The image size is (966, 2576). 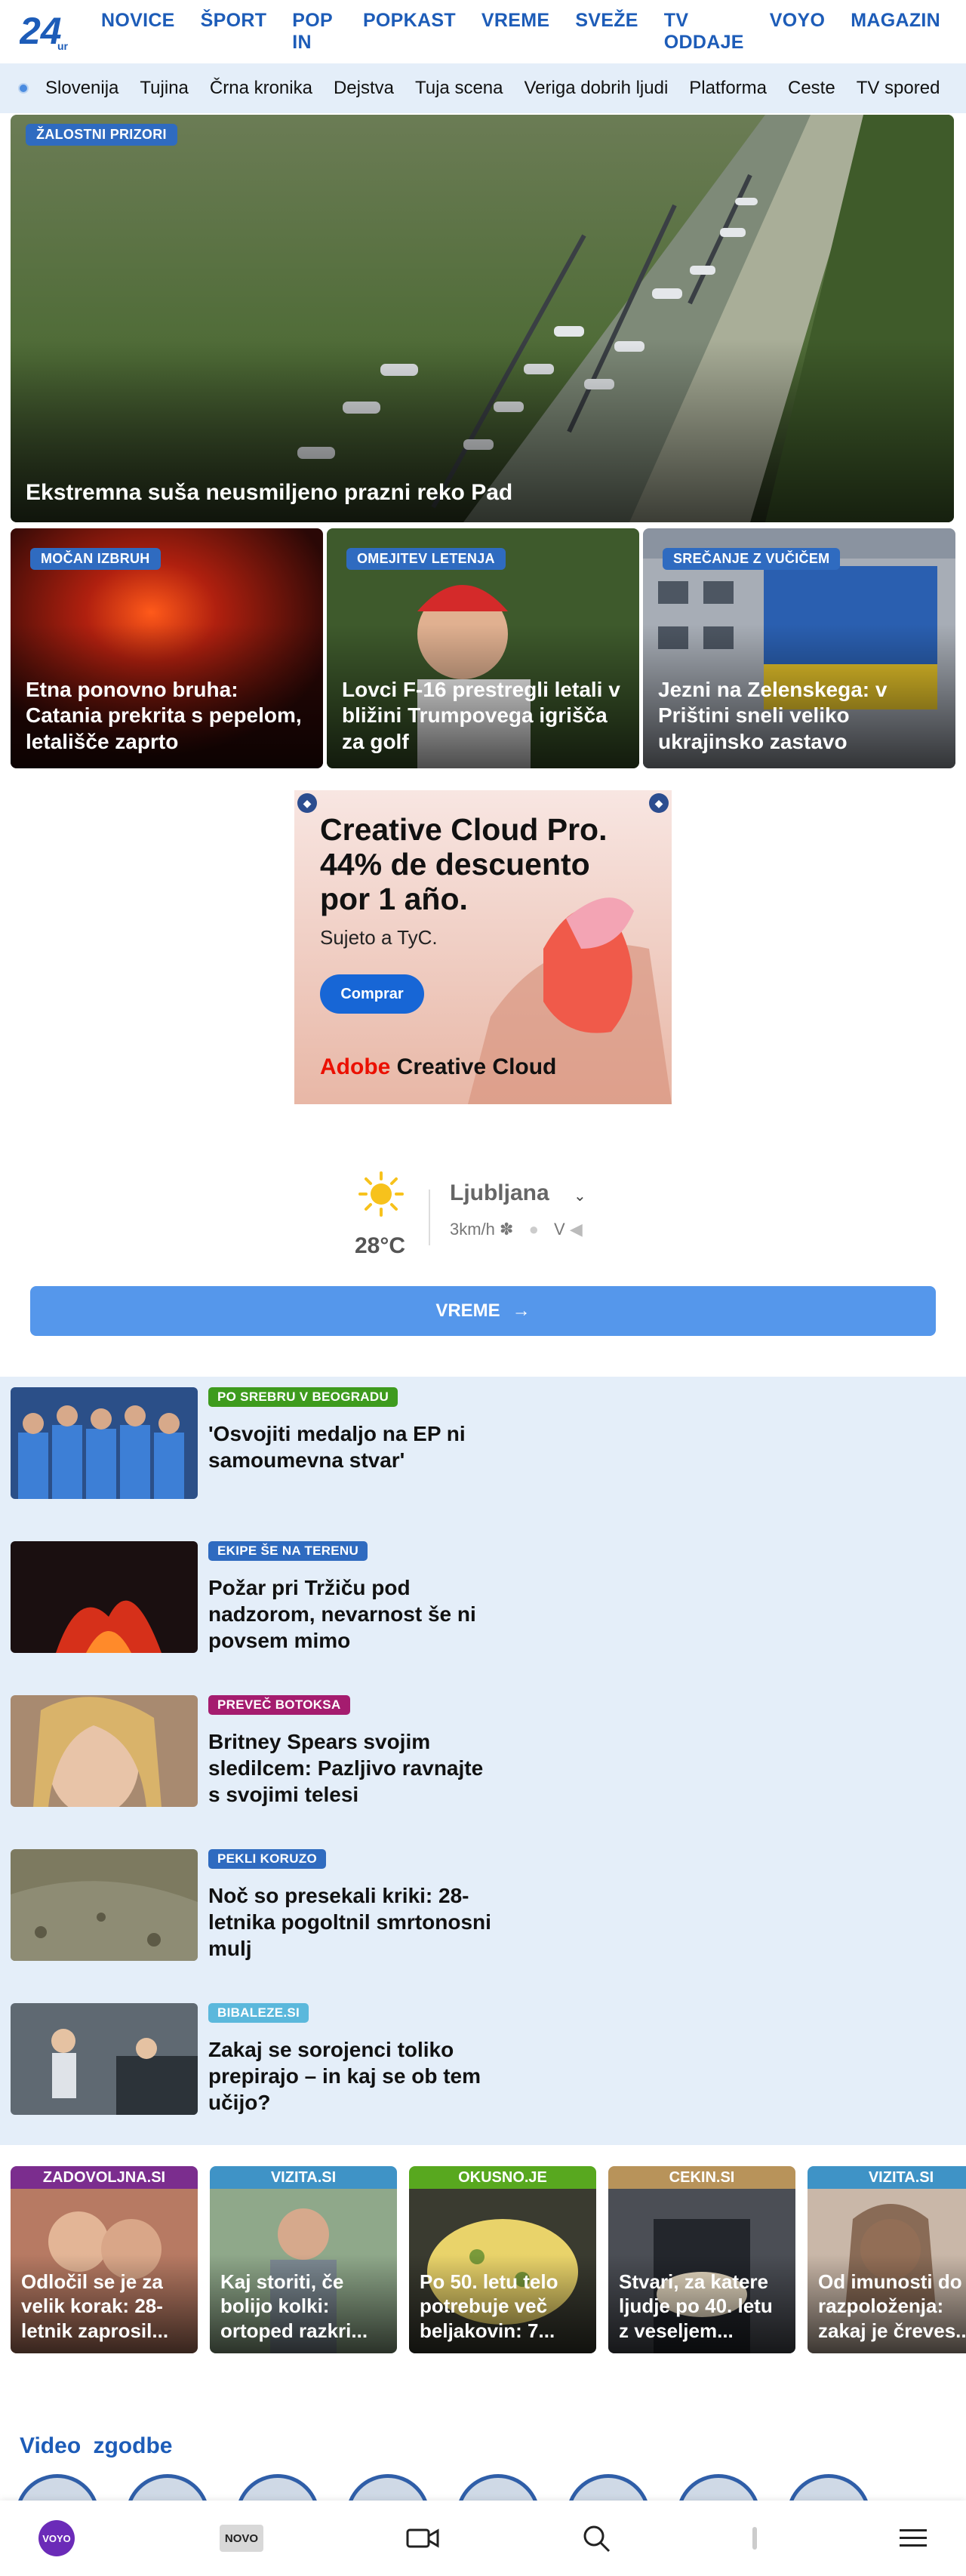 I want to click on thumb-portrait-image, so click(x=104, y=1751).